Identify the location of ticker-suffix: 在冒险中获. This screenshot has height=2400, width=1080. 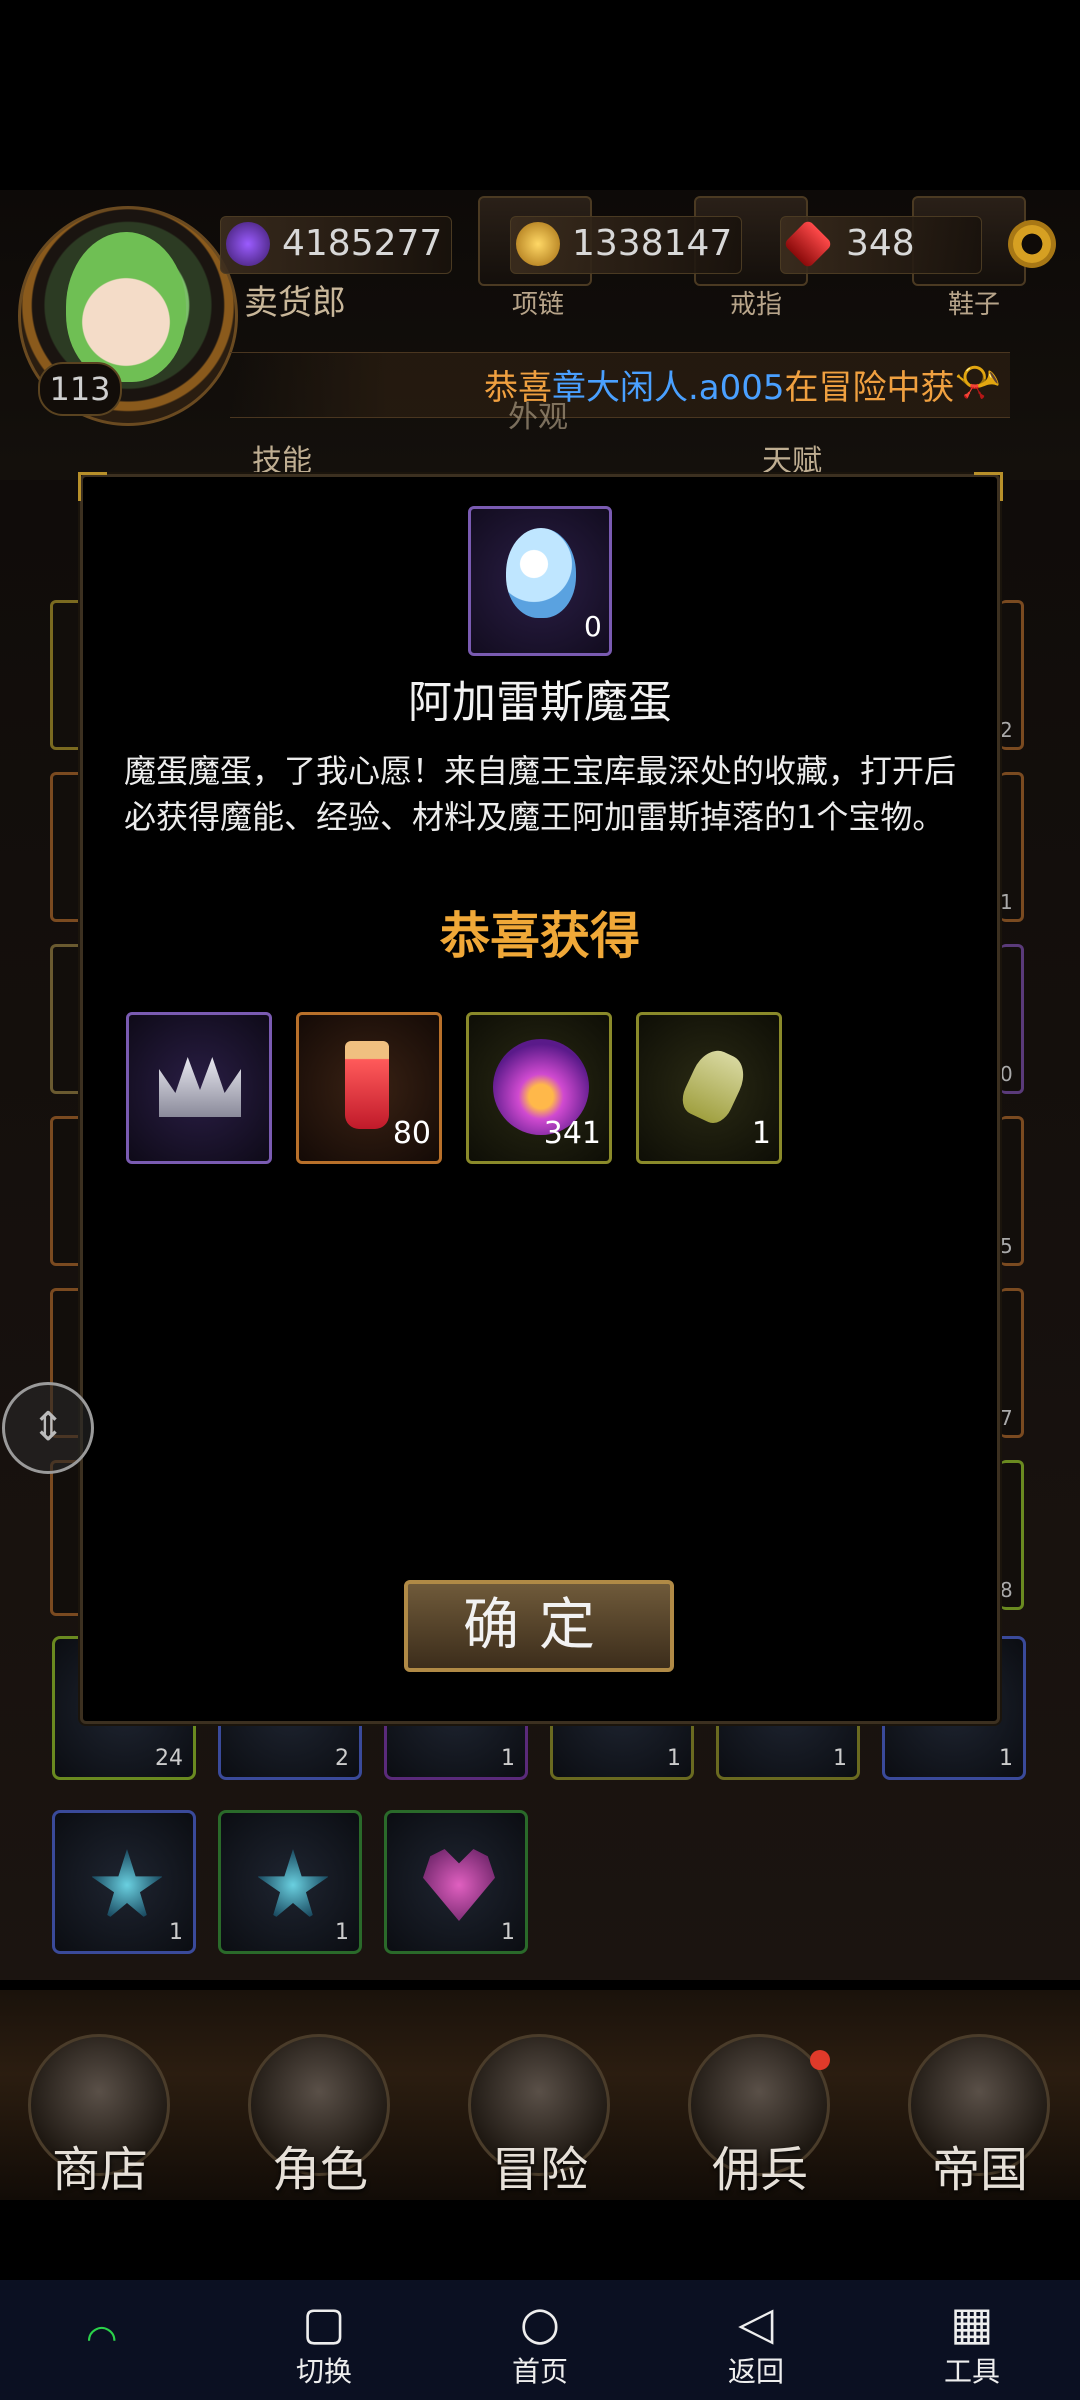
(869, 388).